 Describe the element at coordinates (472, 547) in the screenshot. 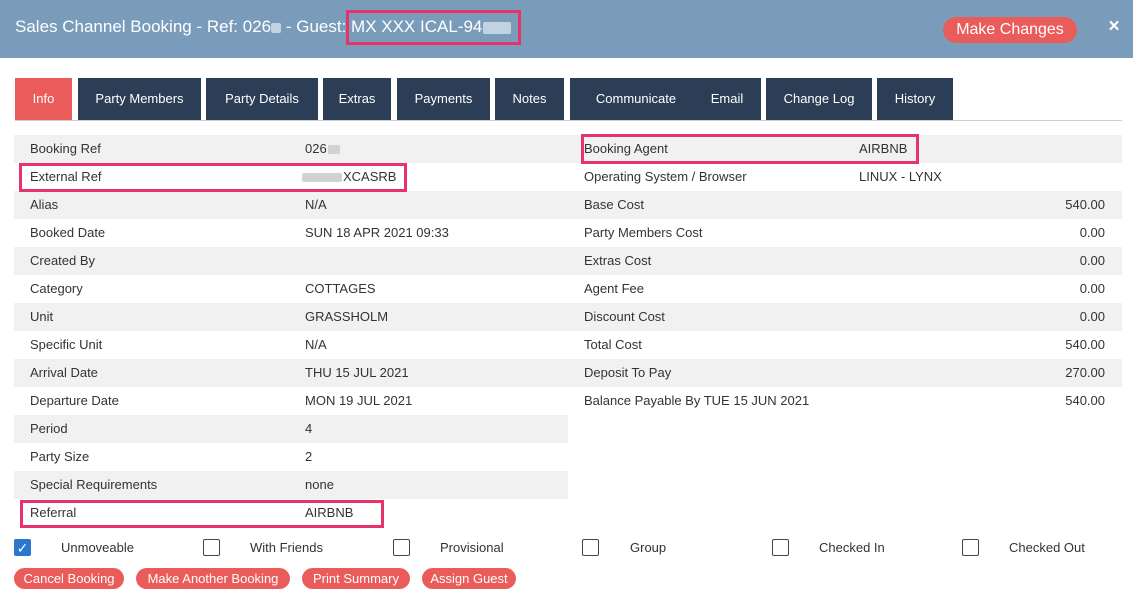

I see `checkbox-label: Provisional` at that location.